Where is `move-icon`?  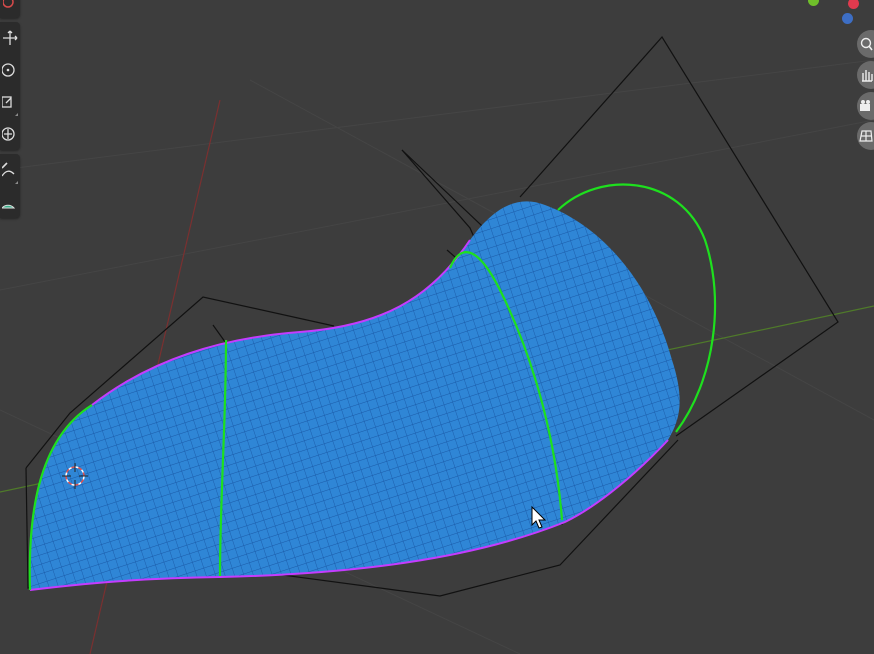 move-icon is located at coordinates (10, 37).